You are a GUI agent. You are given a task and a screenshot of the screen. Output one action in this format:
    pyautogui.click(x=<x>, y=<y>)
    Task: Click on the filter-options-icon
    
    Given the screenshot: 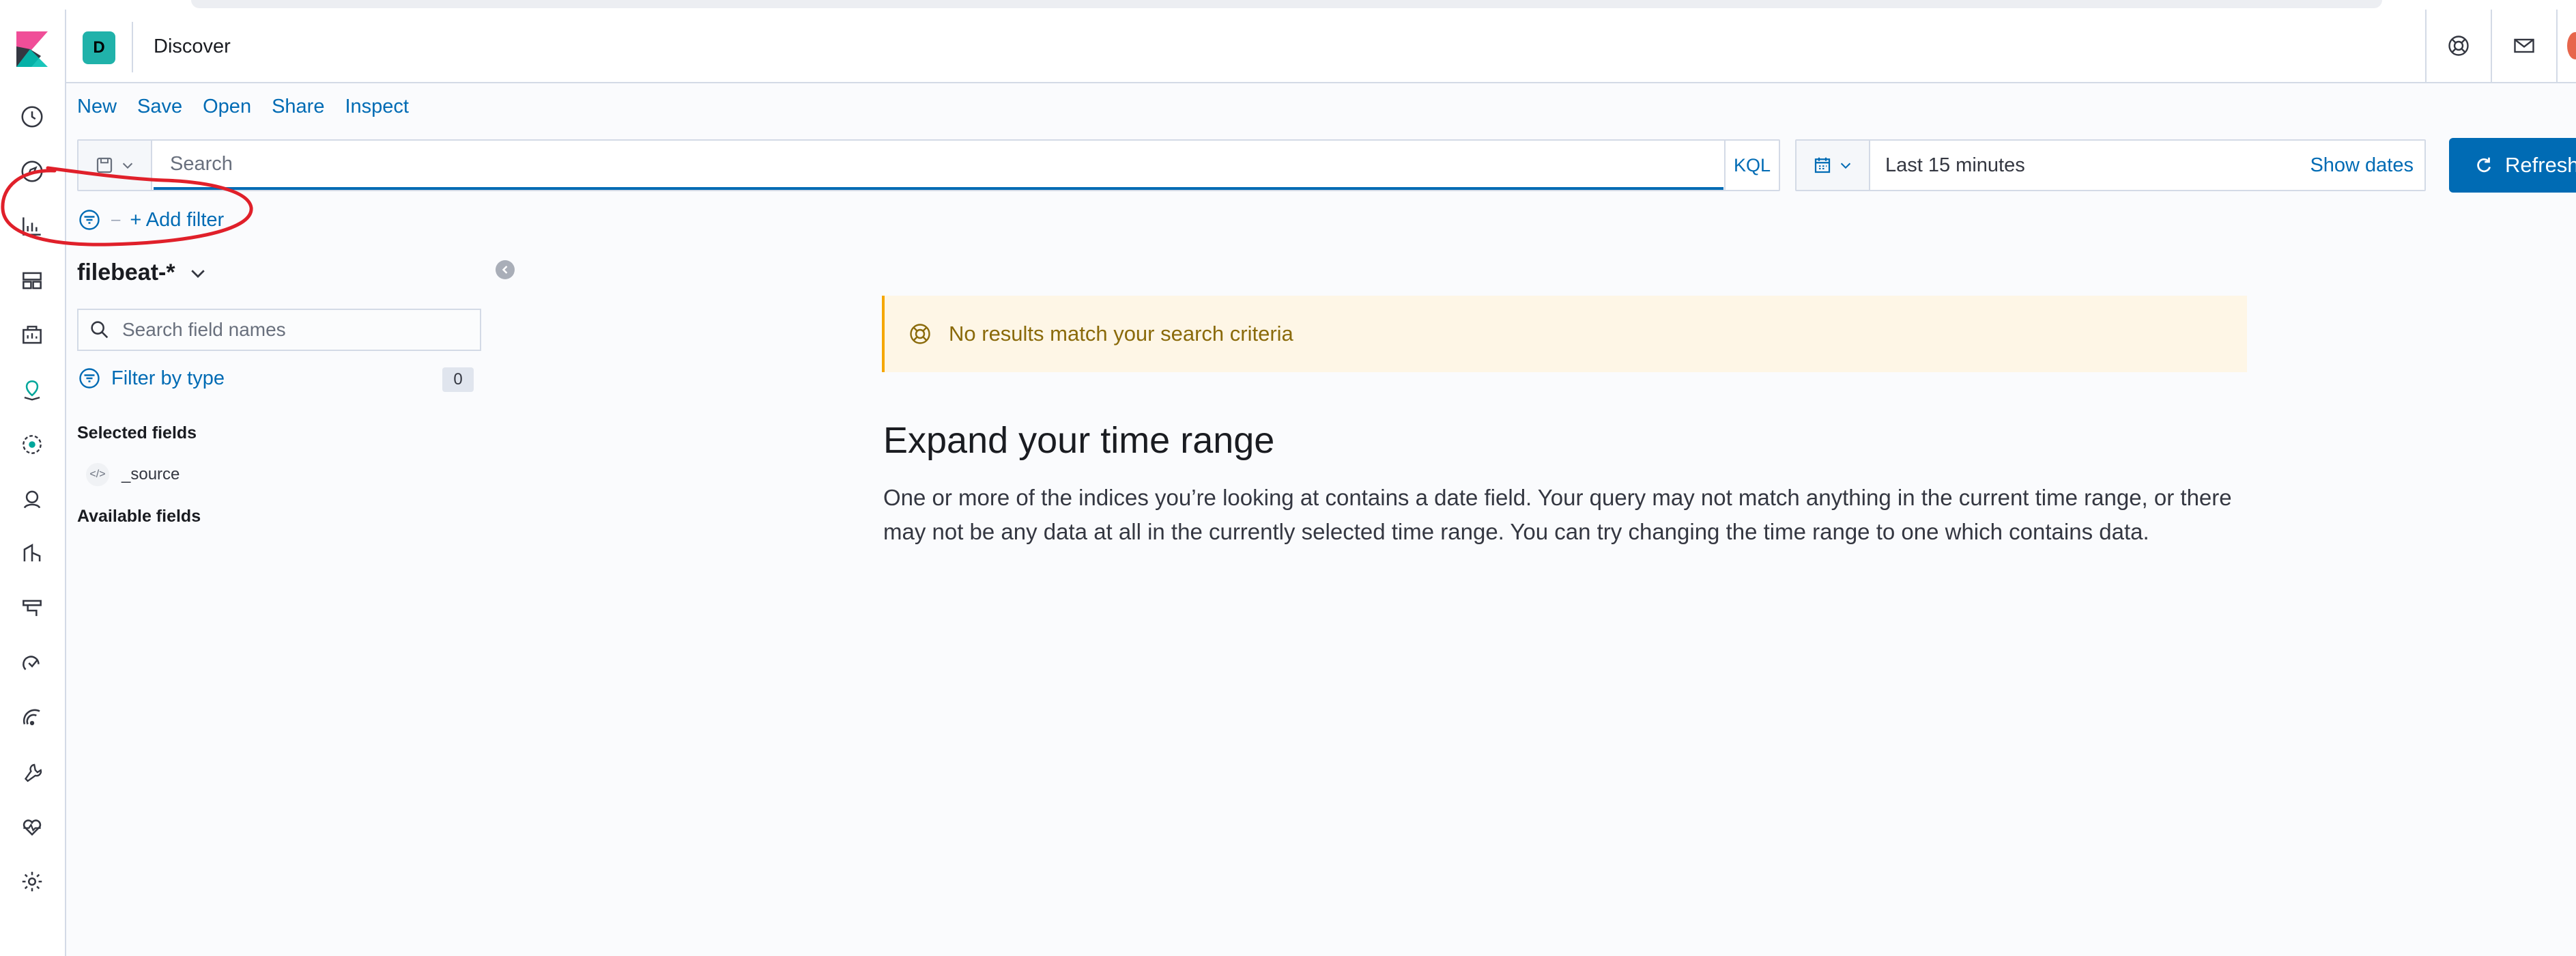 What is the action you would take?
    pyautogui.click(x=89, y=220)
    